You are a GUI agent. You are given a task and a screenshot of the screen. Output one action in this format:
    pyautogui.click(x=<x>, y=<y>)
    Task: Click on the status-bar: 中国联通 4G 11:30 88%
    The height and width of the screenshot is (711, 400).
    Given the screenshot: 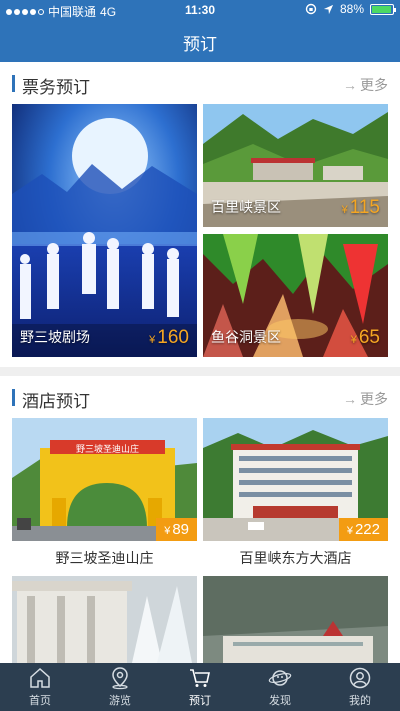 What is the action you would take?
    pyautogui.click(x=200, y=10)
    